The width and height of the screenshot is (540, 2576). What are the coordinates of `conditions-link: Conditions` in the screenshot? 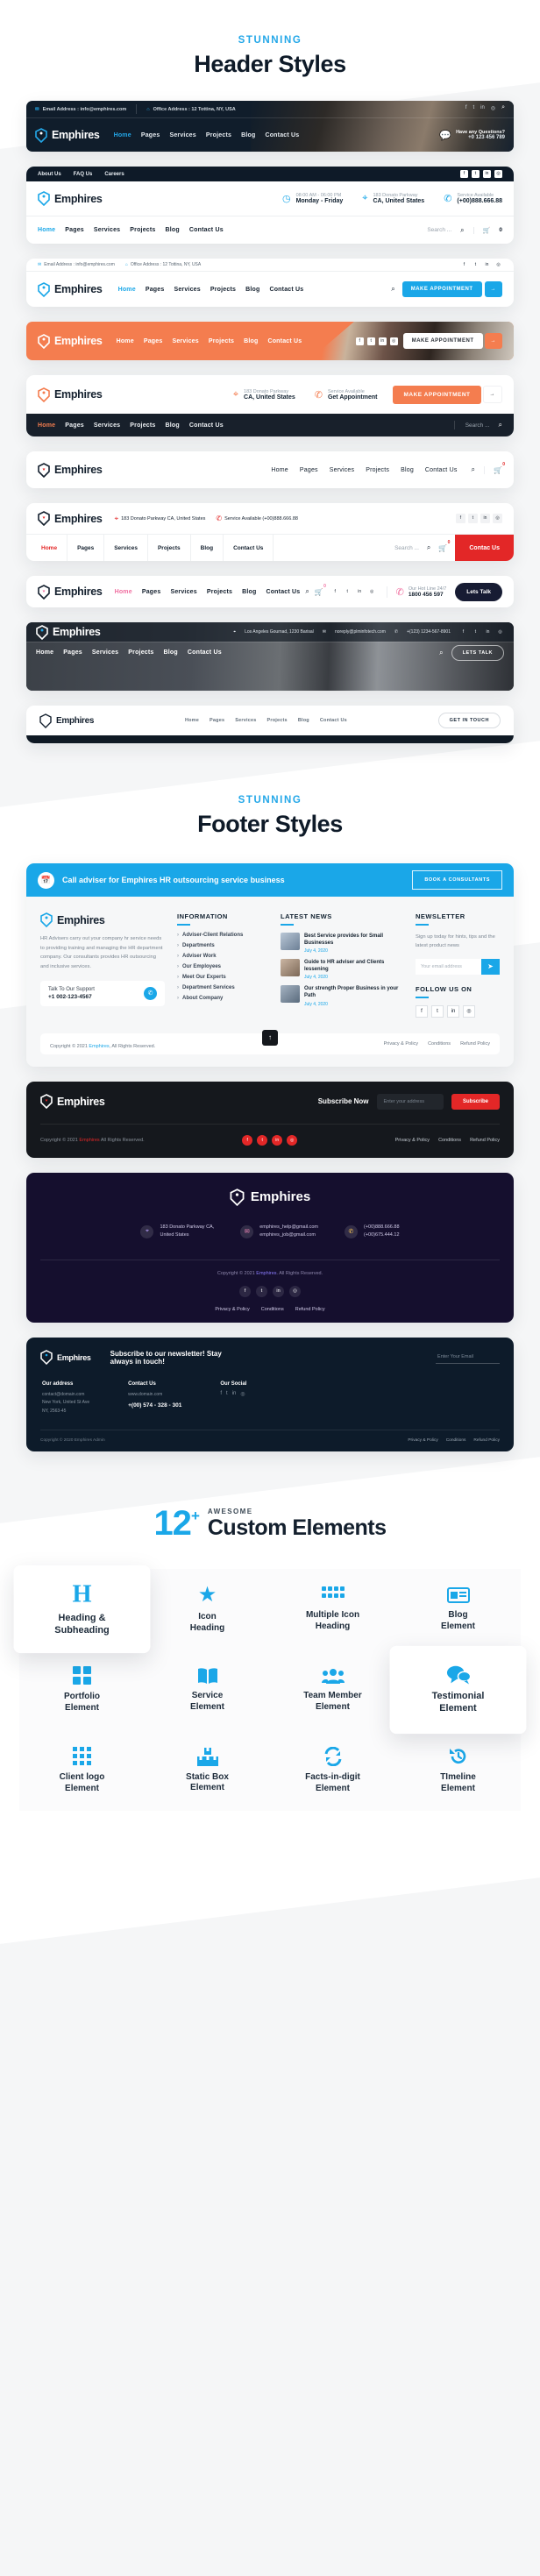 It's located at (456, 1440).